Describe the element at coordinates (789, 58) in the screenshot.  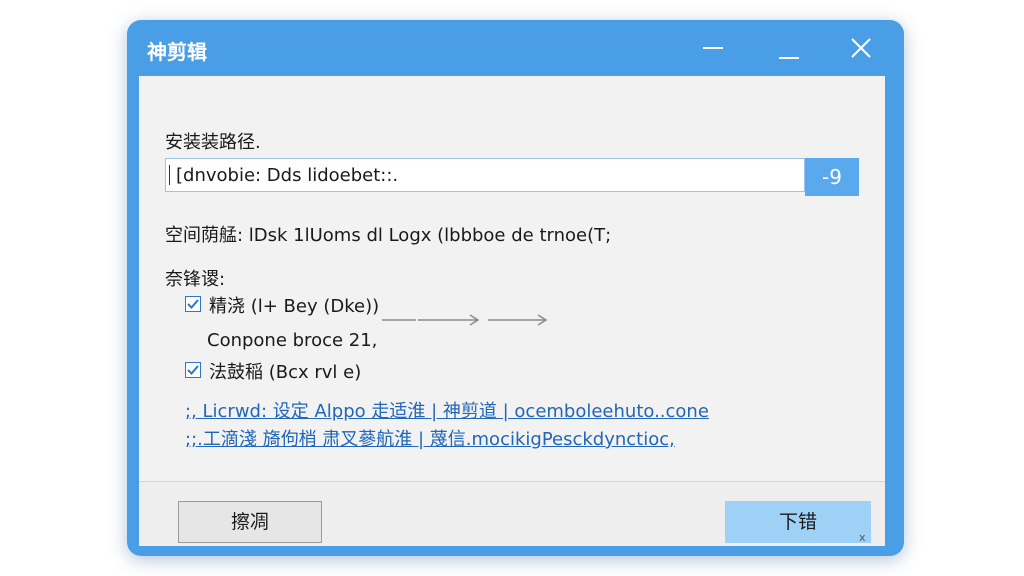
I see `maximize-icon` at that location.